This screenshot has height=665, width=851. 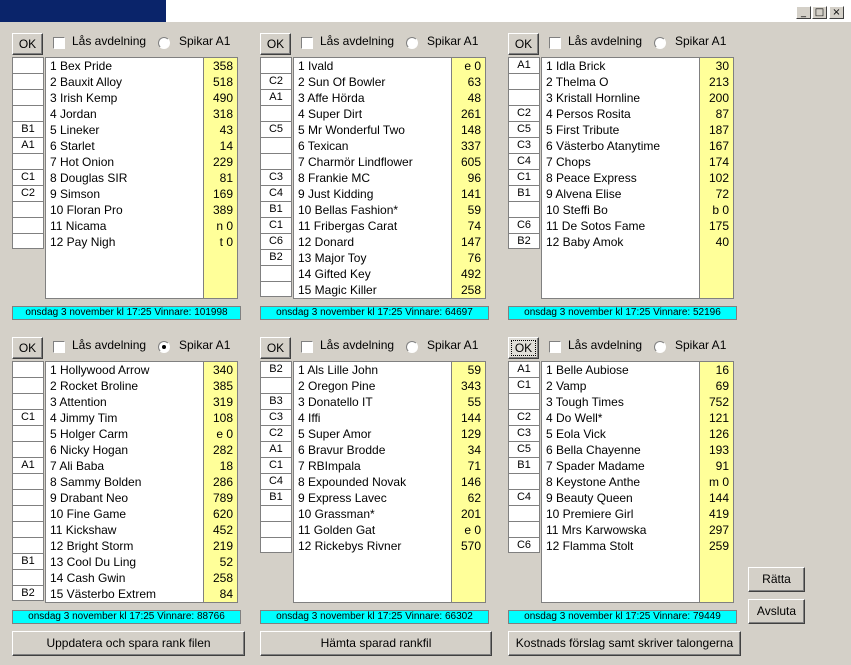 What do you see at coordinates (372, 450) in the screenshot?
I see `list-item: 6 Bravur Brodde` at bounding box center [372, 450].